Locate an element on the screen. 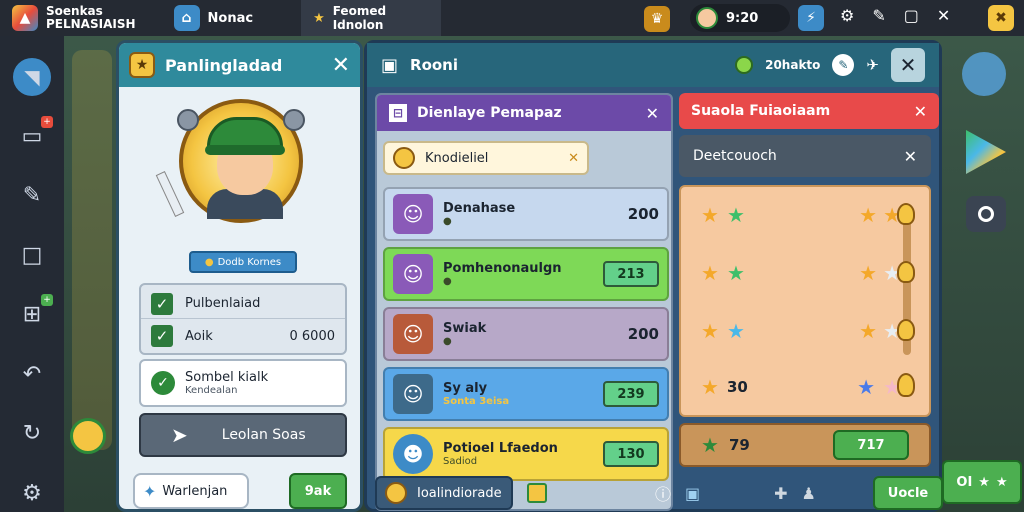 The image size is (1024, 512). shield-icon is located at coordinates (537, 493).